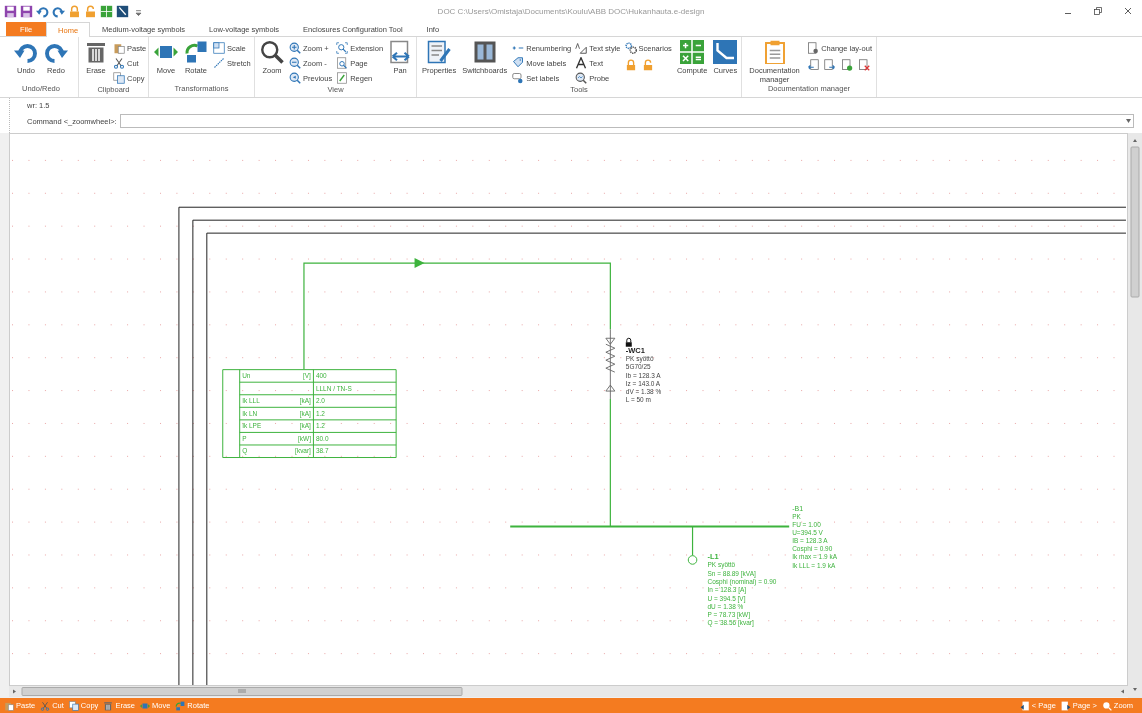  Describe the element at coordinates (439, 52) in the screenshot. I see `document-pencil-icon` at that location.